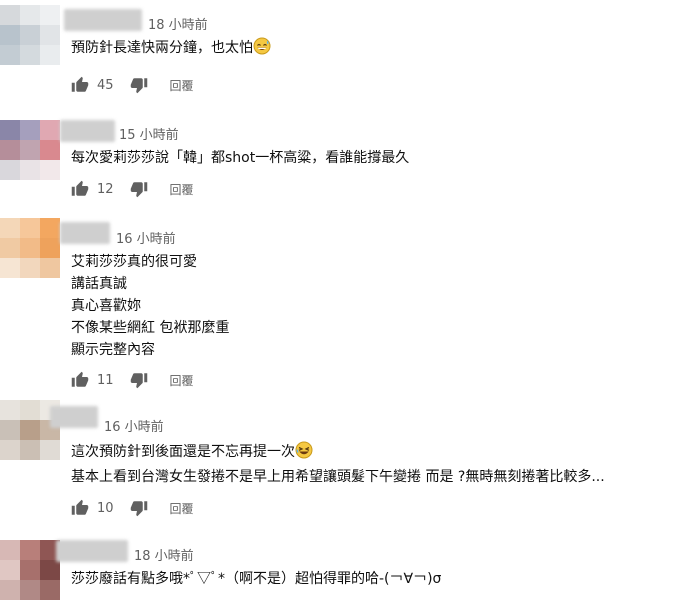  What do you see at coordinates (134, 262) in the screenshot?
I see `comment-line: 艾莉莎莎真的很可愛` at bounding box center [134, 262].